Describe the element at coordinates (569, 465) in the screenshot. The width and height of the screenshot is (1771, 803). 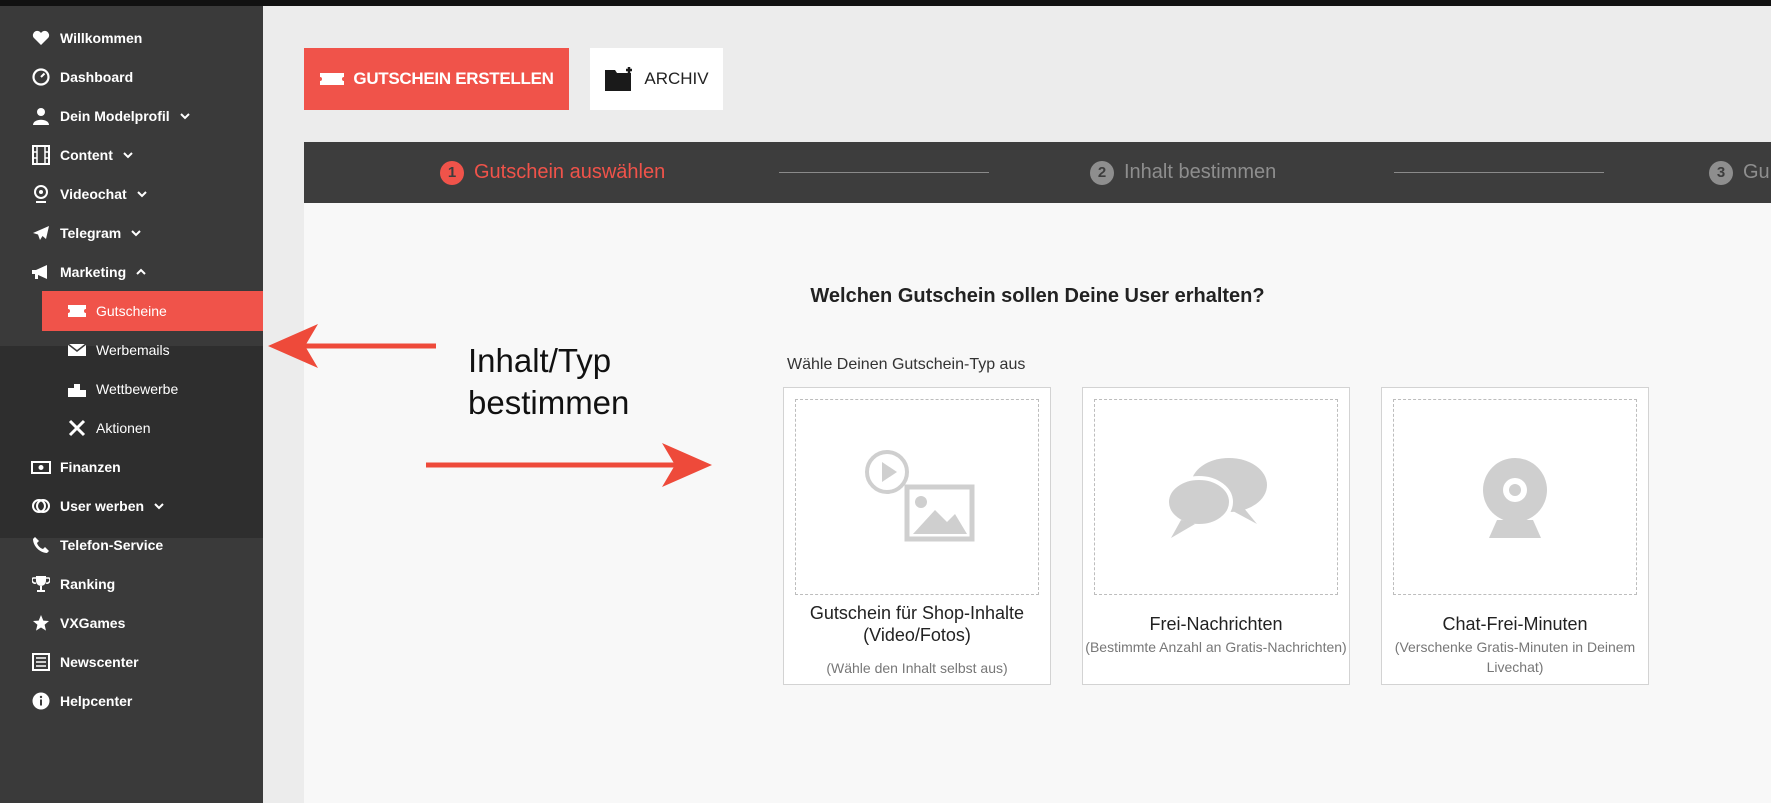
I see `arrow-right` at that location.